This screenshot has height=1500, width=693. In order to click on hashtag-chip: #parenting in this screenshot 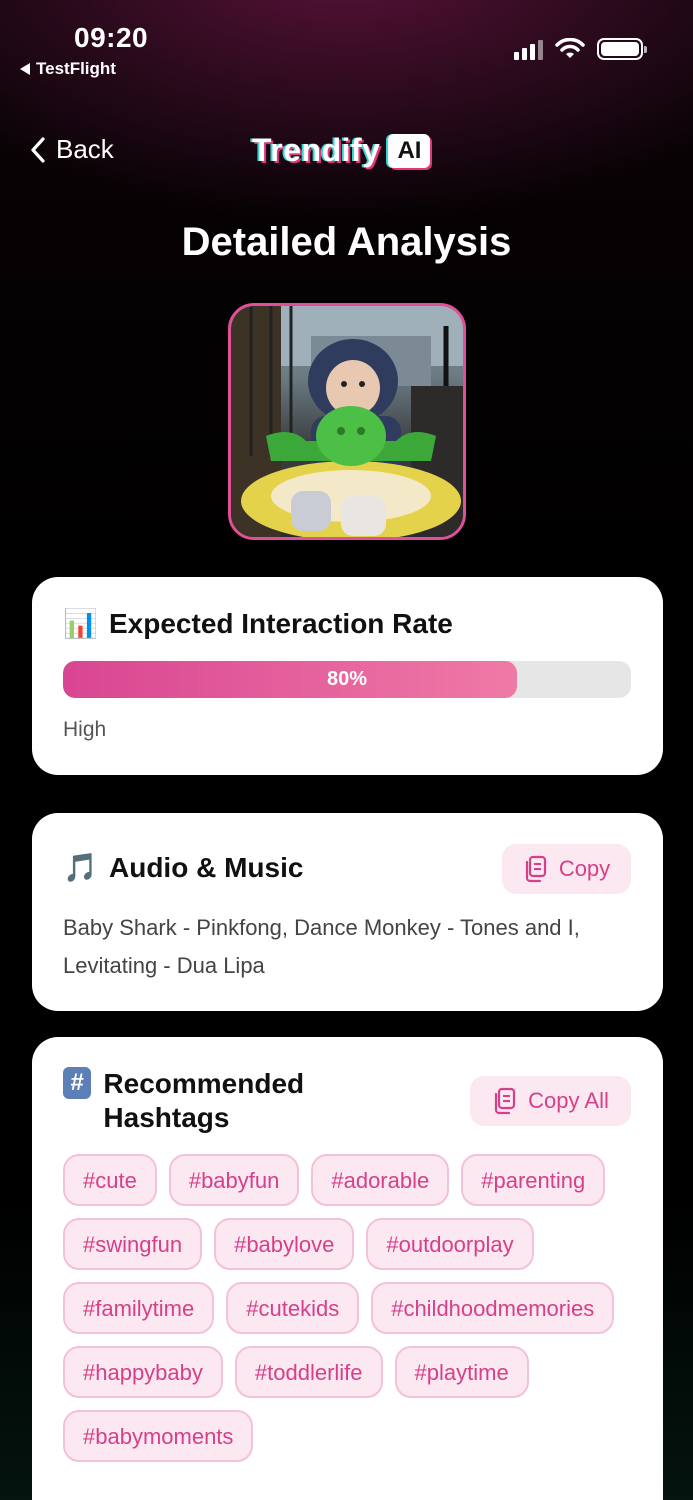, I will do `click(533, 1180)`.